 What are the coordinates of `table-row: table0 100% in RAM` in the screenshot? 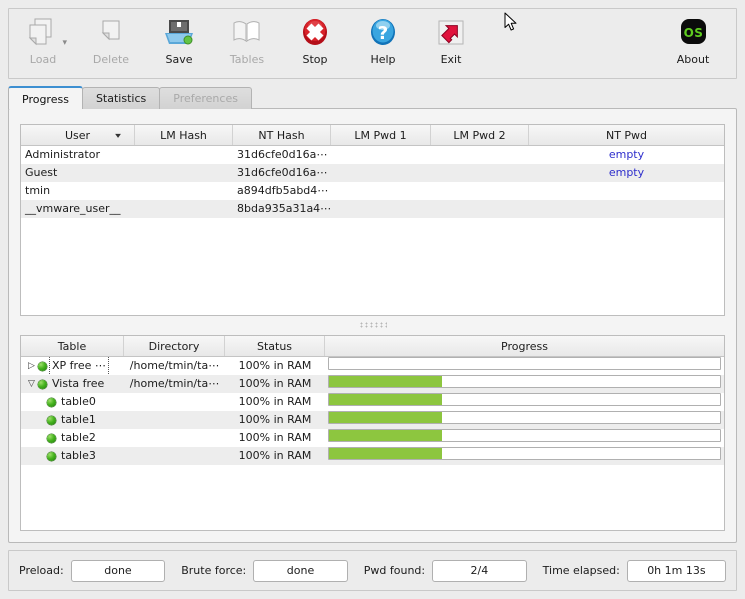 It's located at (372, 402).